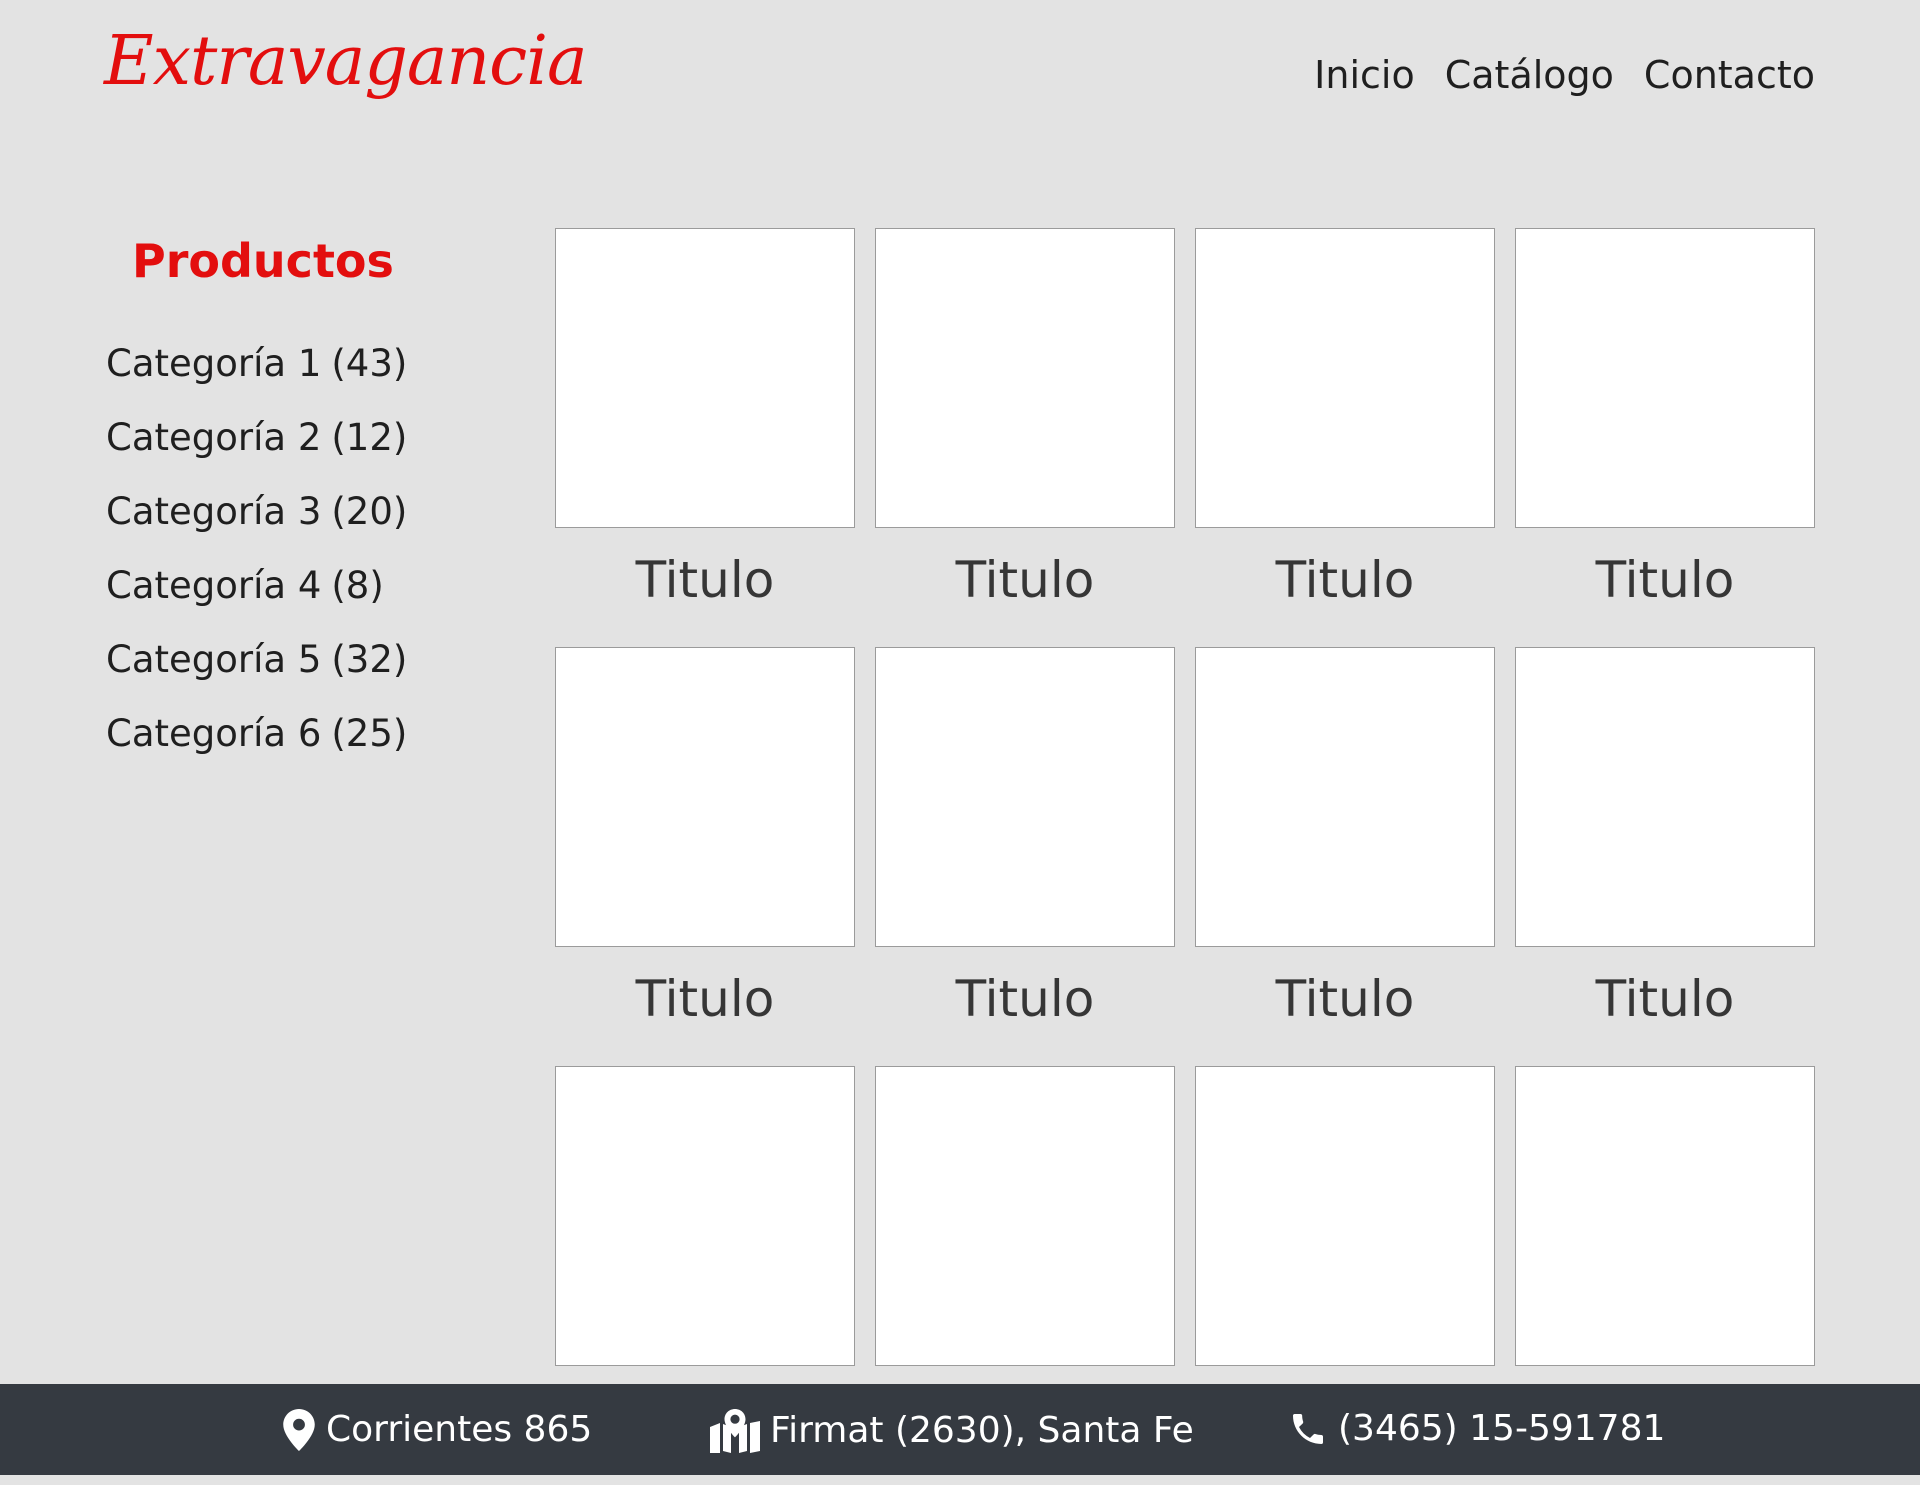  I want to click on category-item: Categoría 2 (12), so click(256, 456).